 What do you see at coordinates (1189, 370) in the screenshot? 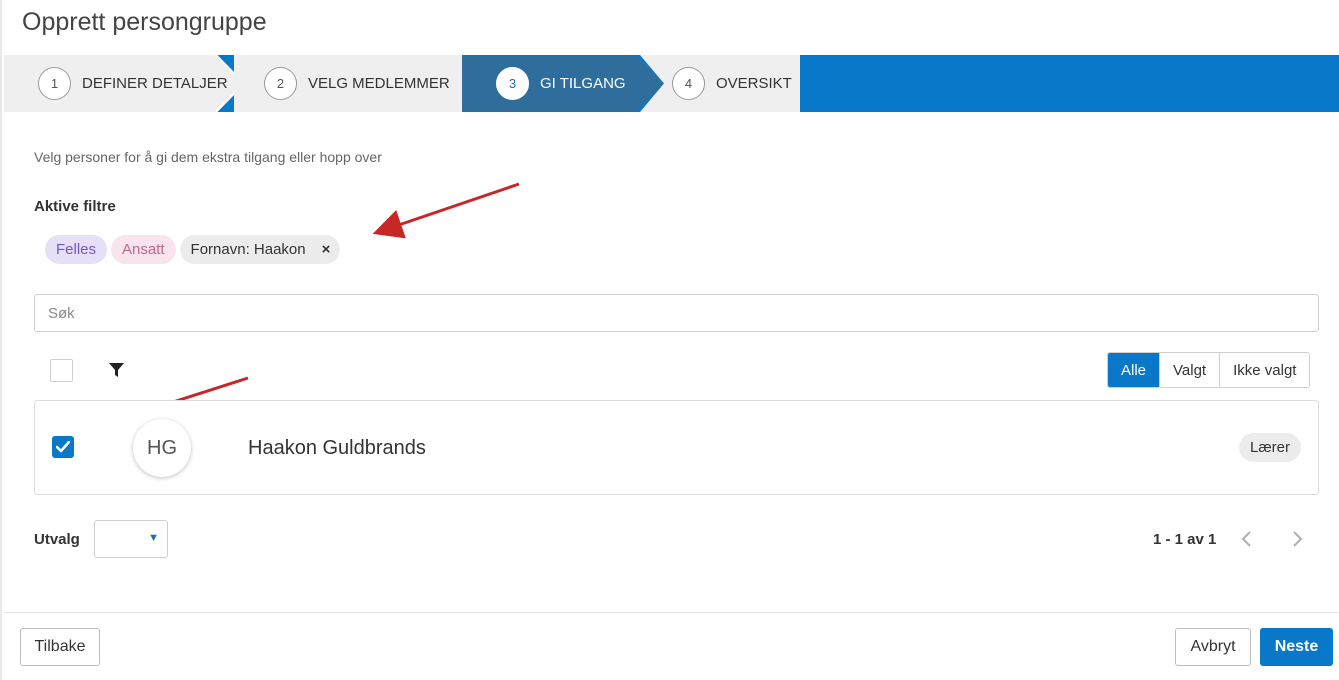
I see `toggle-valgt: Valgt` at bounding box center [1189, 370].